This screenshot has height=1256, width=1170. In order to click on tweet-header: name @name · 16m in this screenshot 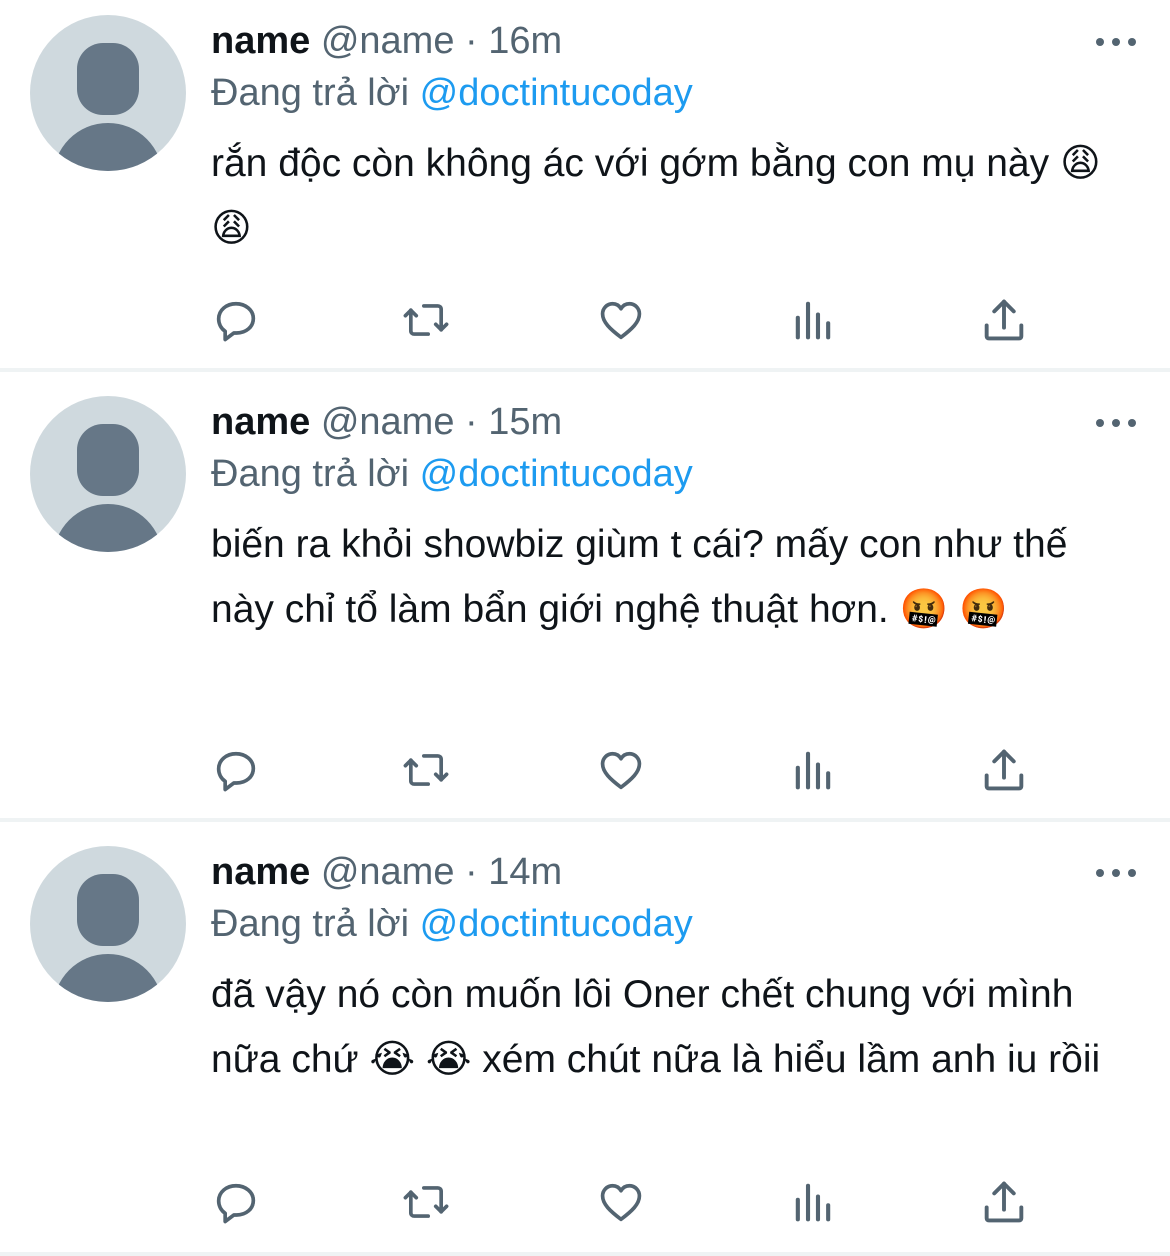, I will do `click(386, 41)`.